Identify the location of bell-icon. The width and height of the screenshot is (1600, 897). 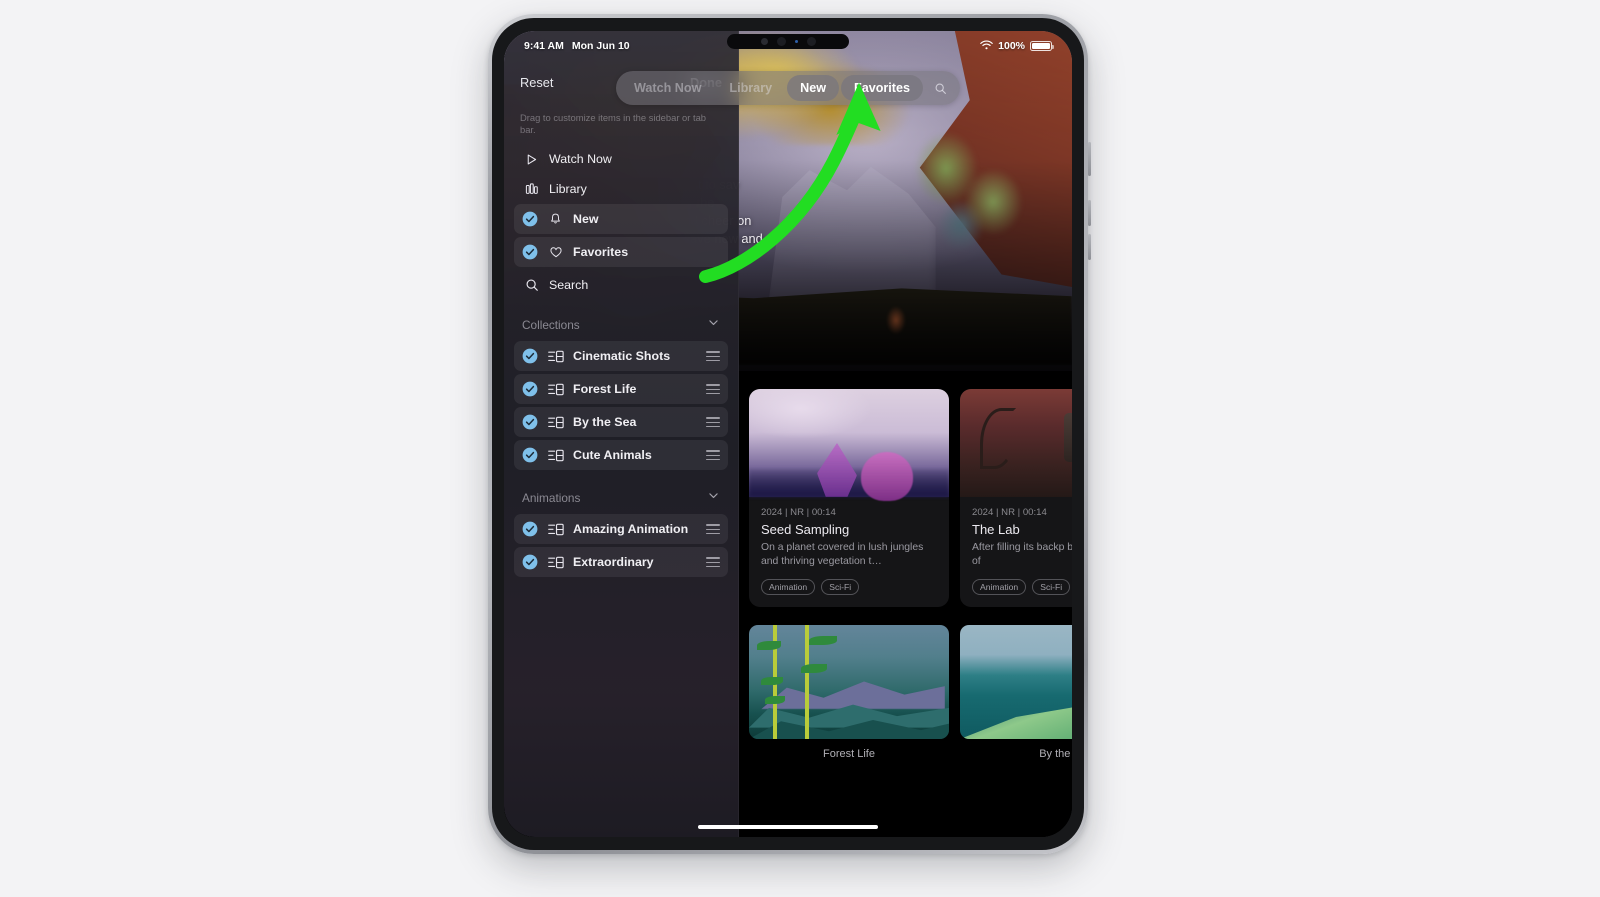
(555, 219).